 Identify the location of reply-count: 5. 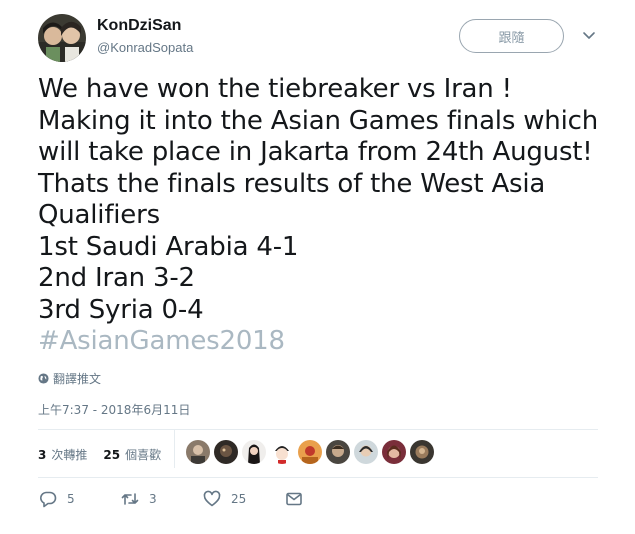
(71, 499).